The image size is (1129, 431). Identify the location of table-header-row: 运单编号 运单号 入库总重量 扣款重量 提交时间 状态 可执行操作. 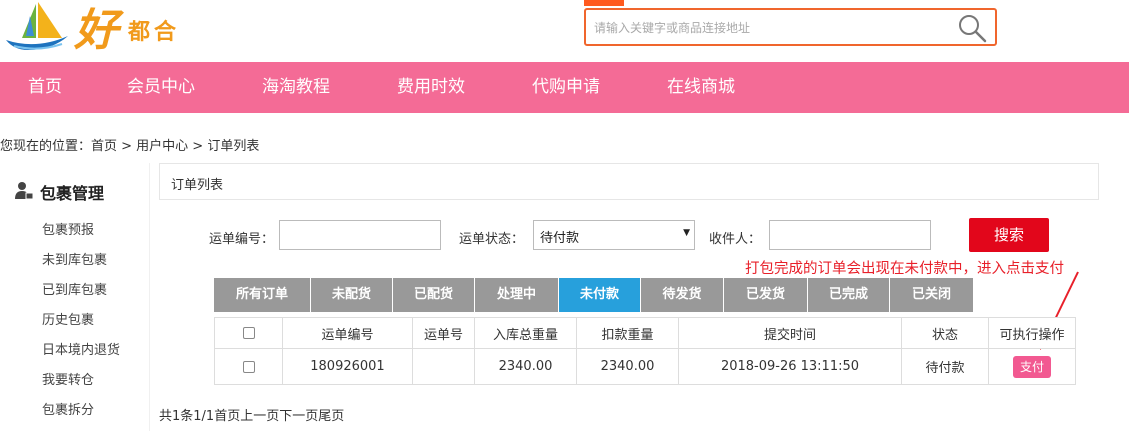
(645, 333).